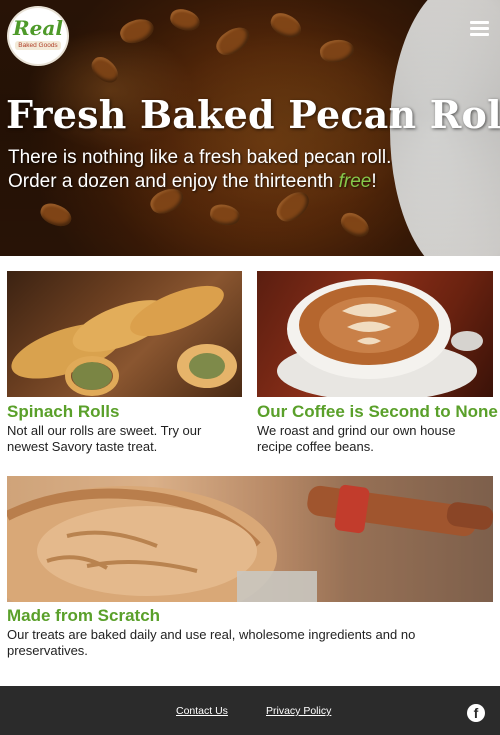 The height and width of the screenshot is (735, 500). What do you see at coordinates (476, 713) in the screenshot?
I see `facebook-icon: f` at bounding box center [476, 713].